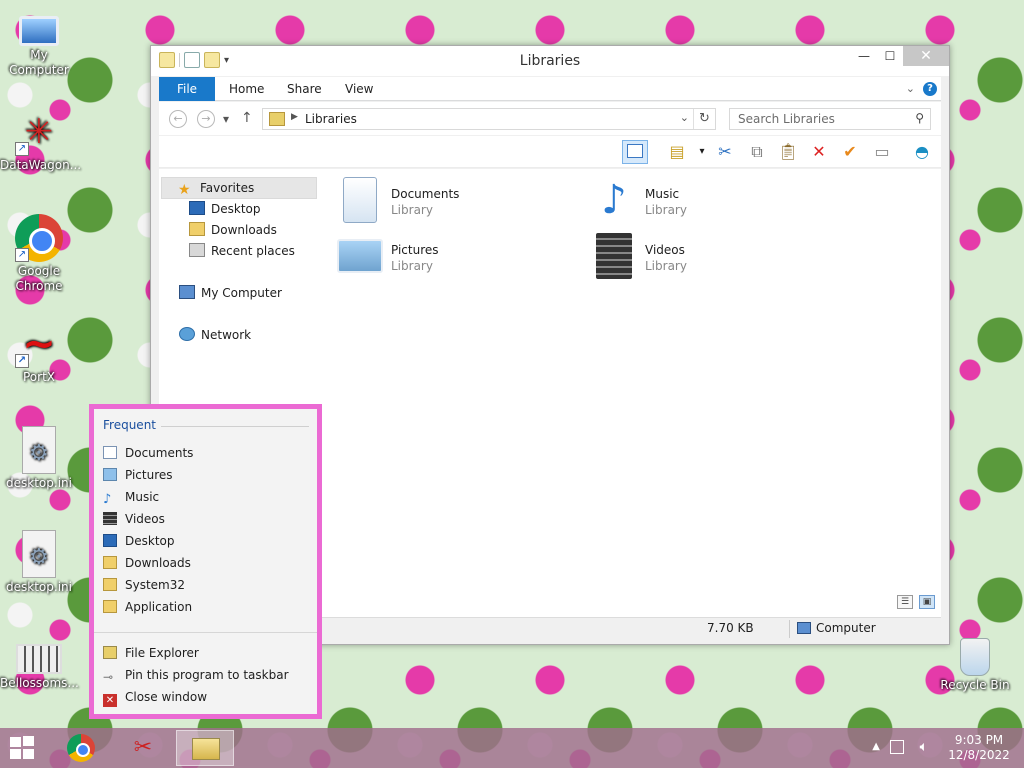 This screenshot has height=768, width=1024. What do you see at coordinates (39, 344) in the screenshot?
I see `portx-icon: ~ ↗` at bounding box center [39, 344].